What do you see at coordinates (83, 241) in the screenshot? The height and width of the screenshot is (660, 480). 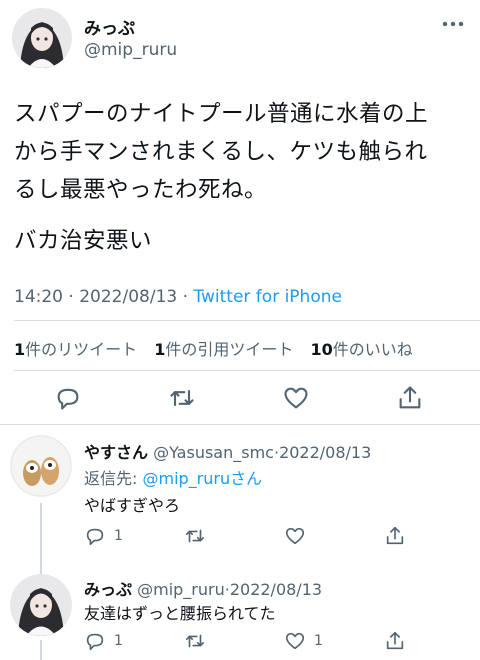 I see `tweet-text-line: バカ治安悪い` at bounding box center [83, 241].